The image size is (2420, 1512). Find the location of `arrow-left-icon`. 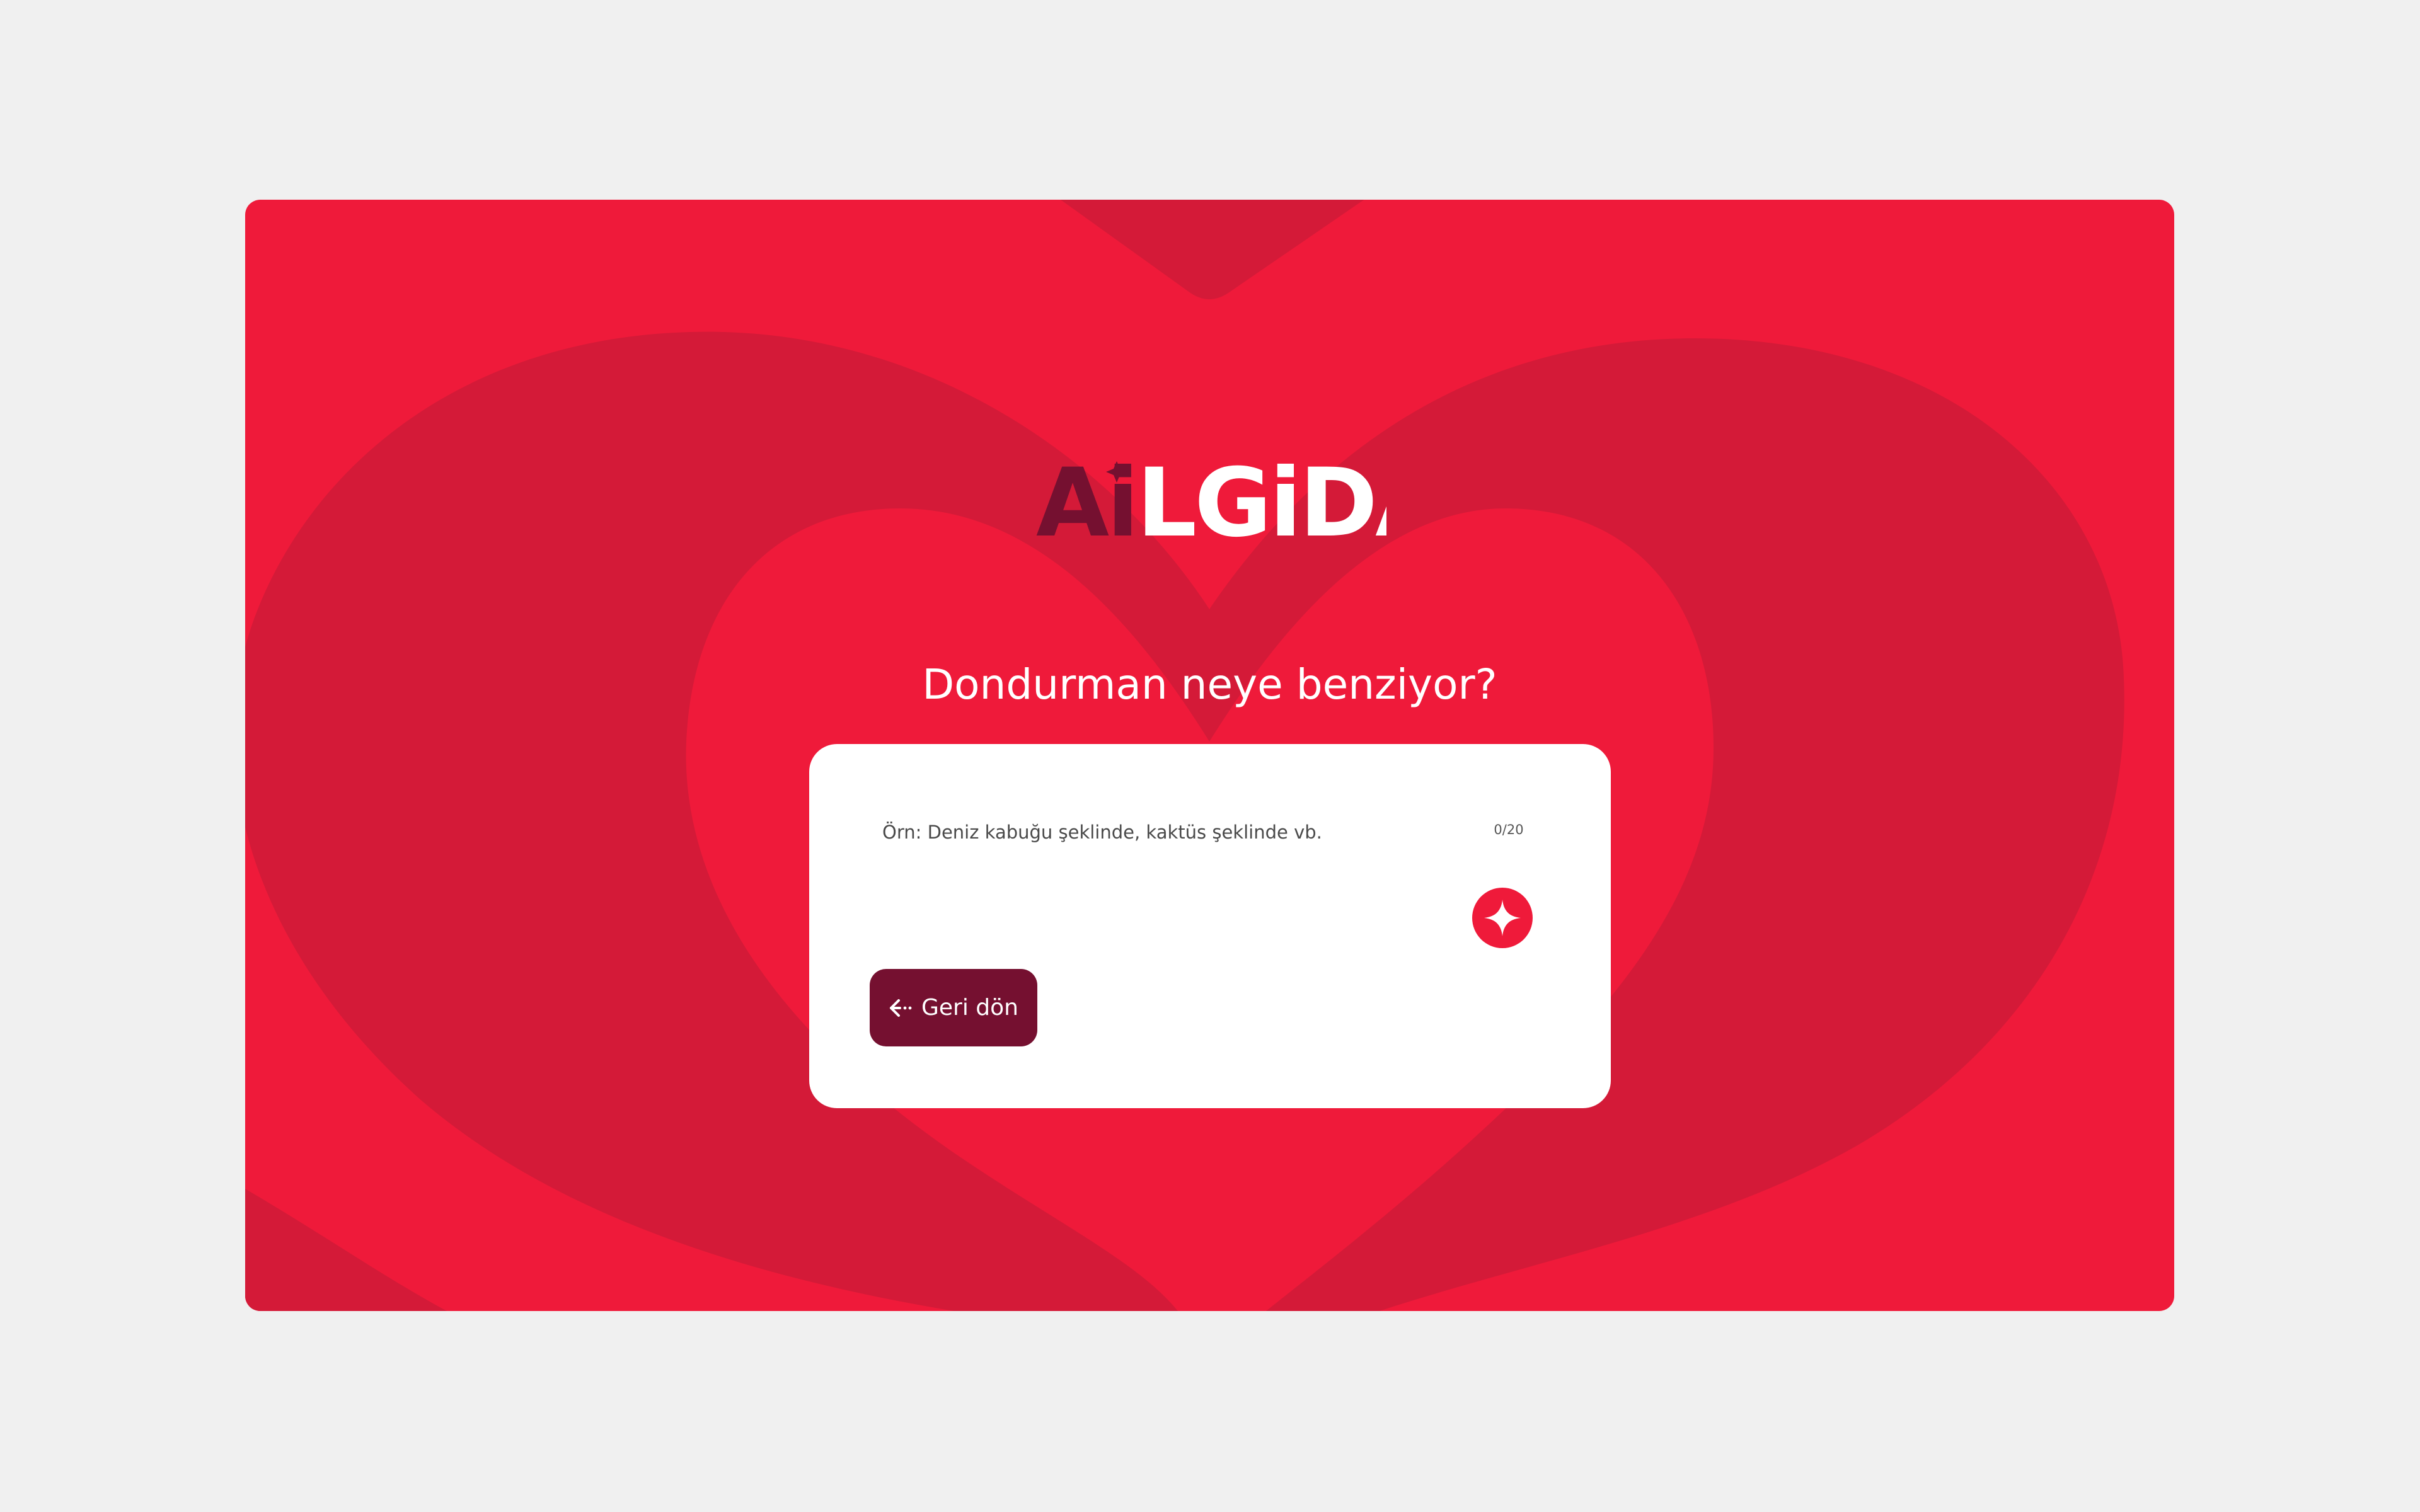

arrow-left-icon is located at coordinates (902, 1008).